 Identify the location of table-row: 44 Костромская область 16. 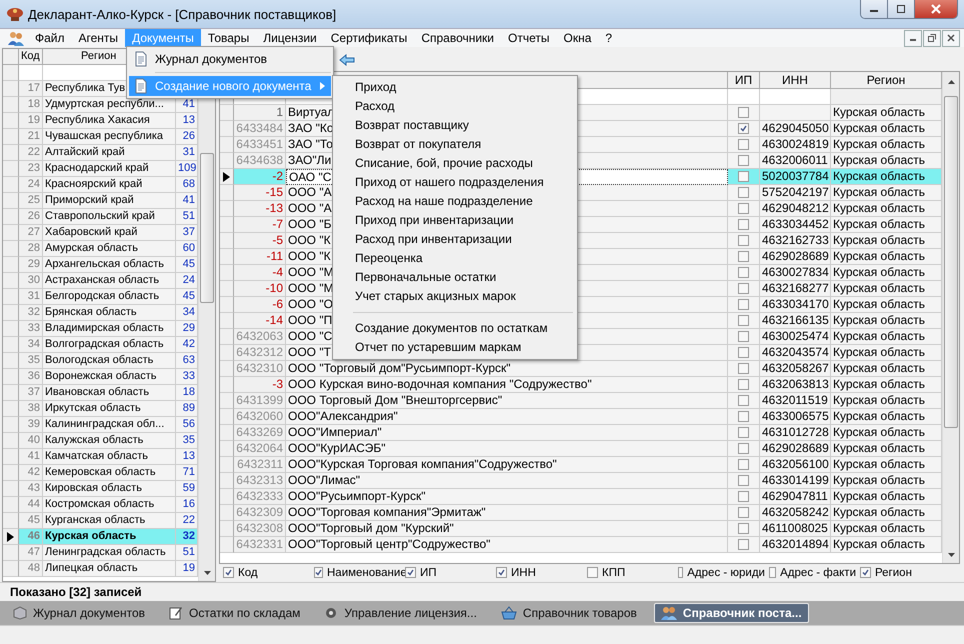
(100, 505).